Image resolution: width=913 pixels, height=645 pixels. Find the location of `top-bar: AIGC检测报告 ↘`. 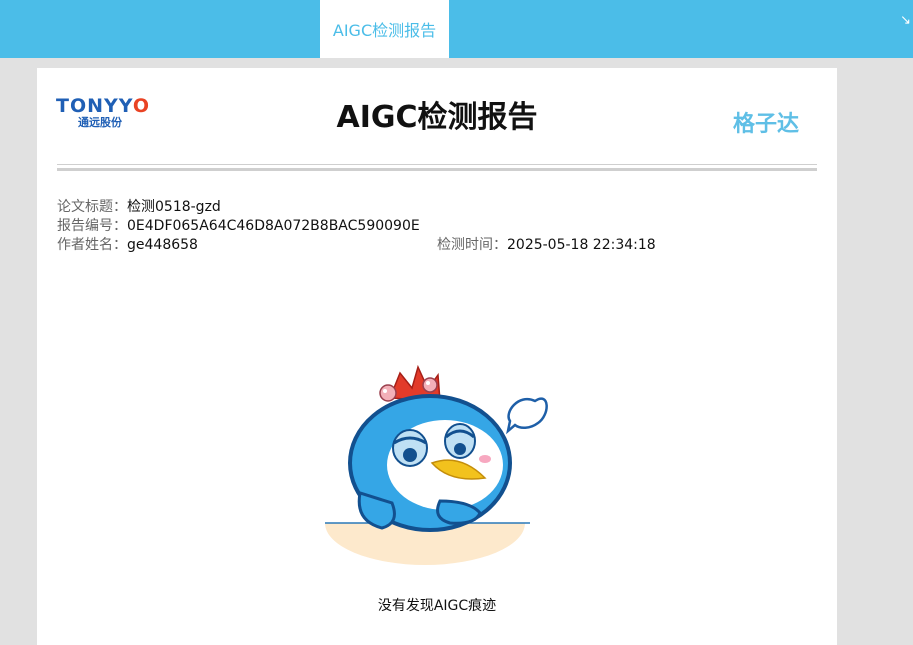

top-bar: AIGC检测报告 ↘ is located at coordinates (456, 29).